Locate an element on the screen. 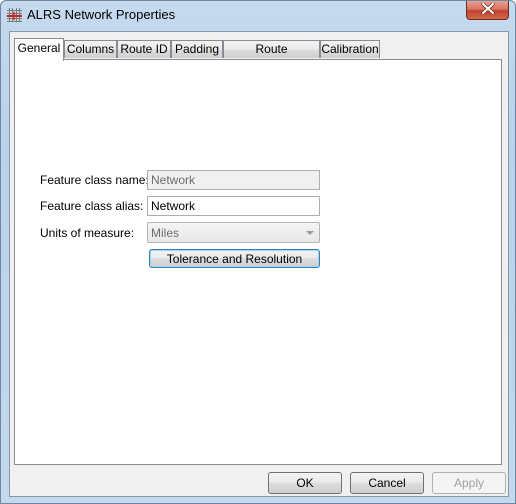 This screenshot has width=516, height=504. window-title: ALRS Network Properties is located at coordinates (101, 14).